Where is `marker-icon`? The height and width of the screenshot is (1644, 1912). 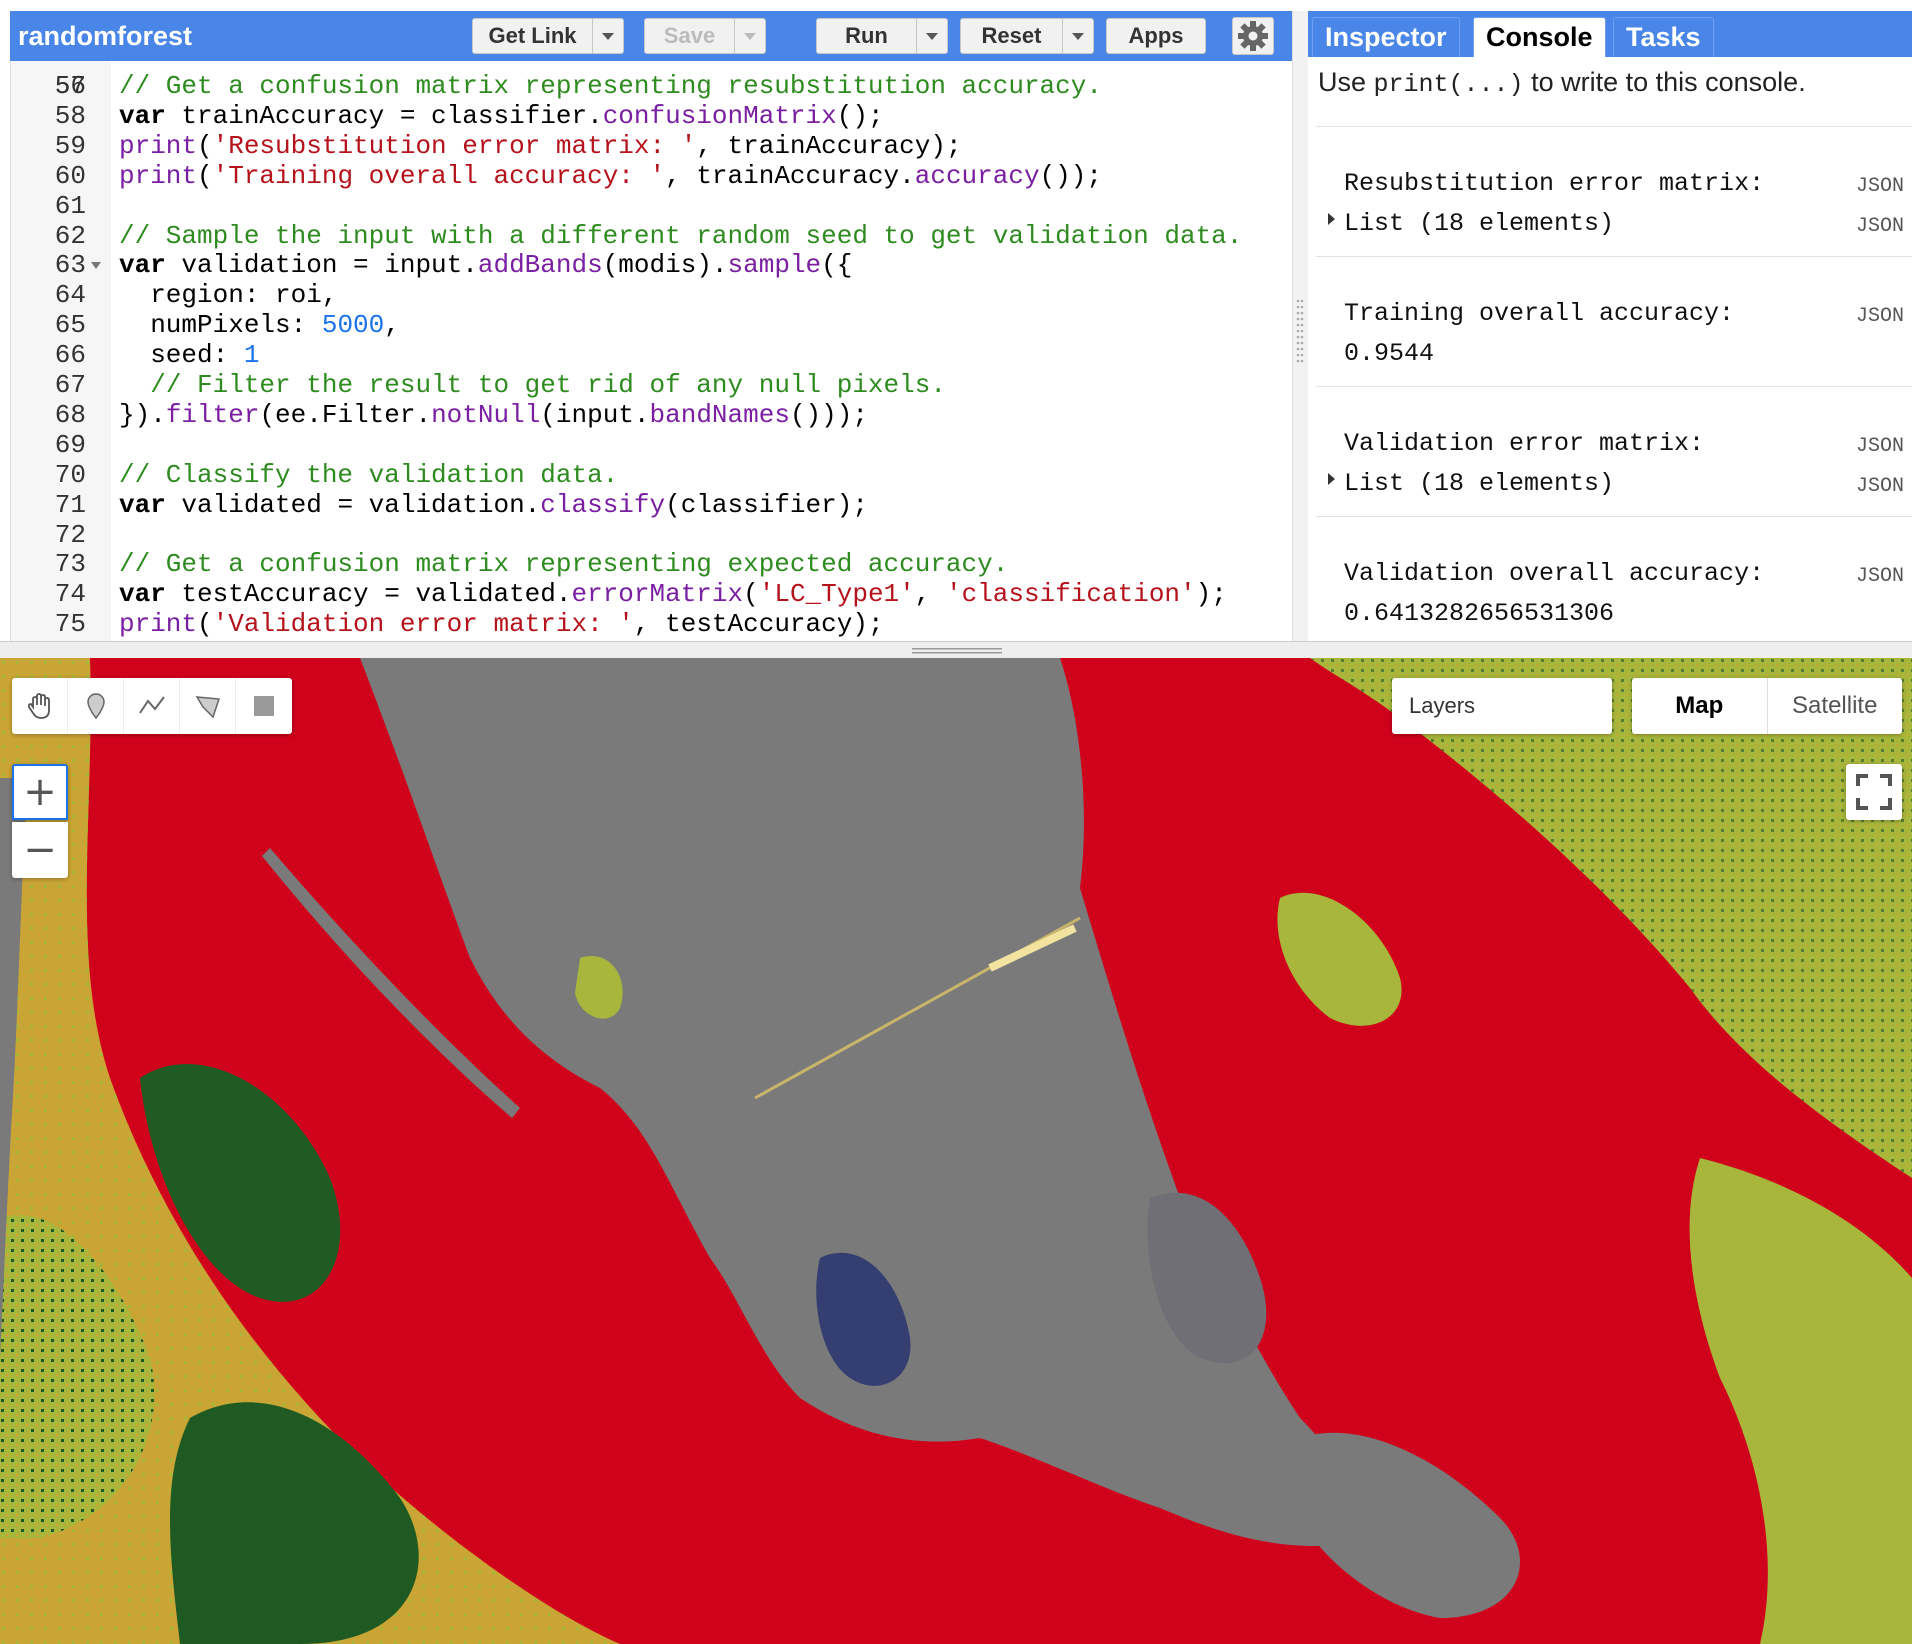
marker-icon is located at coordinates (95, 706).